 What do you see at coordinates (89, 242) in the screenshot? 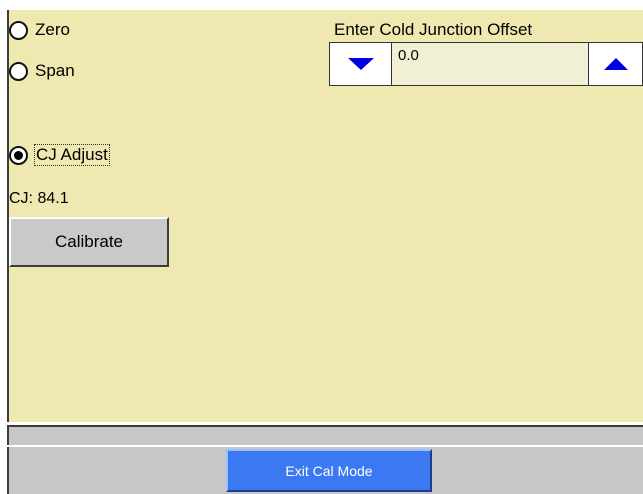
I see `calibrate-button: Calibrate` at bounding box center [89, 242].